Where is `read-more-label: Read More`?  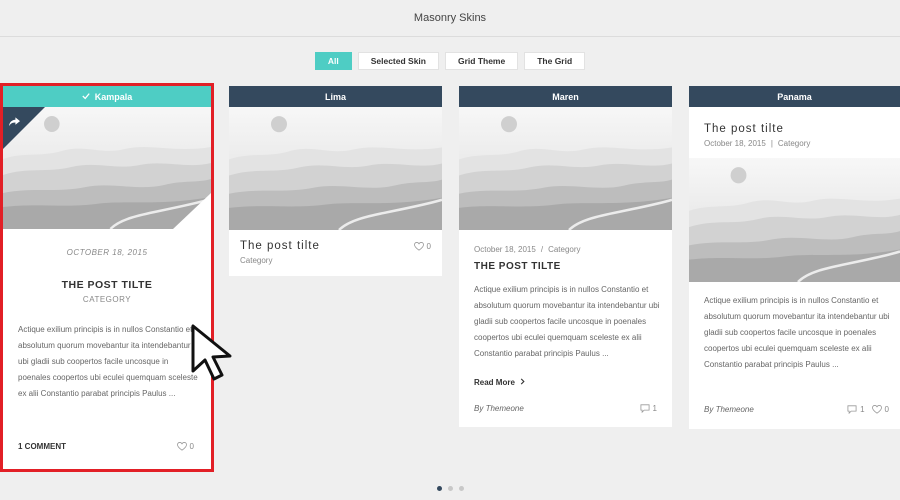 read-more-label: Read More is located at coordinates (494, 382).